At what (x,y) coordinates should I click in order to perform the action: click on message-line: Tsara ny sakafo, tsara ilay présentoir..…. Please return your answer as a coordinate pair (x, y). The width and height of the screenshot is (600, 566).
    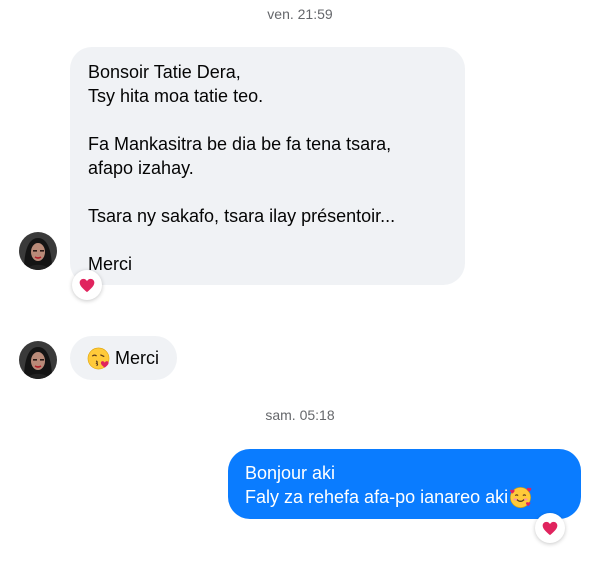
    Looking at the image, I should click on (242, 216).